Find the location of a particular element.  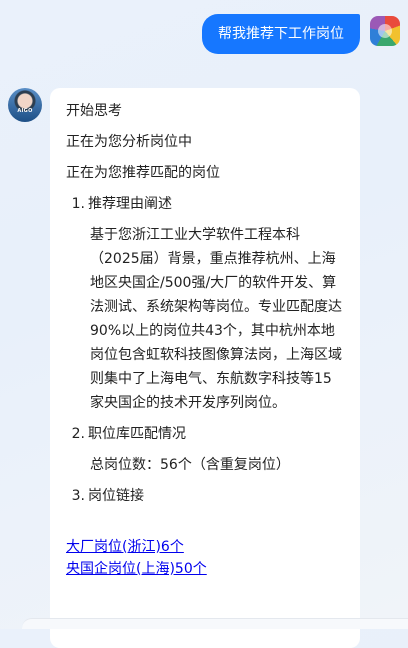

list-item-number: 3. is located at coordinates (78, 496).